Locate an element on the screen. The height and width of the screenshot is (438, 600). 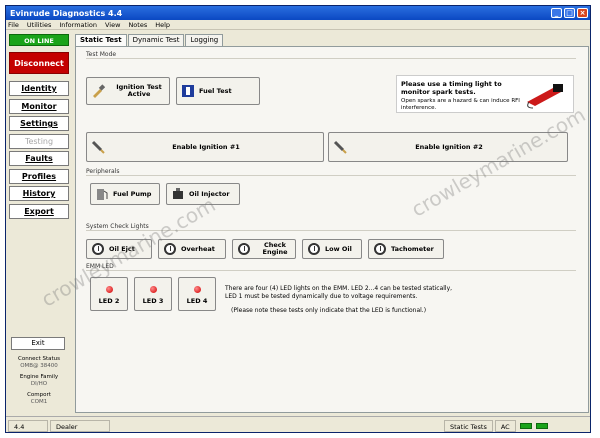
menu-information: Information is located at coordinates (78, 25).